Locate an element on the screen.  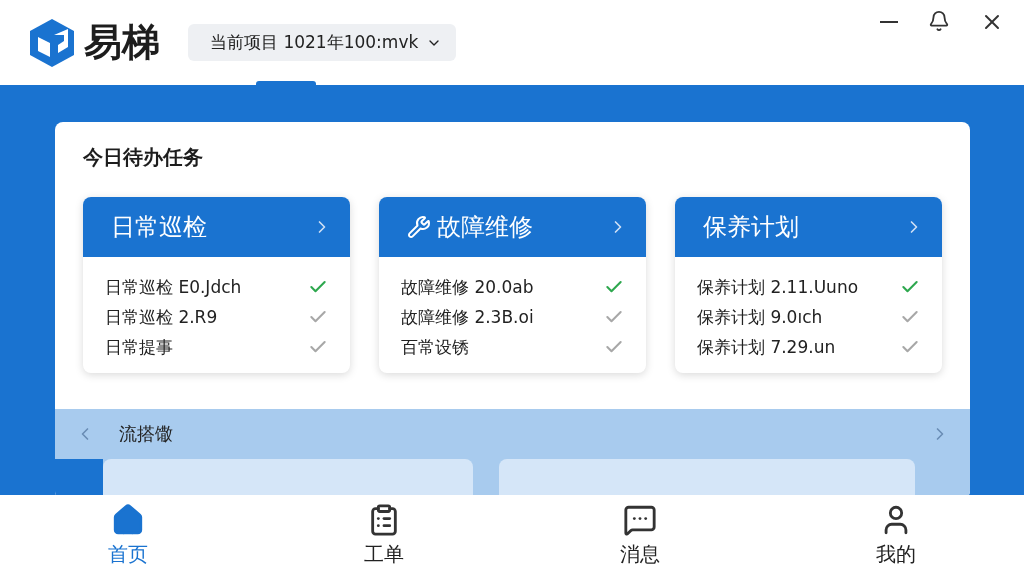
nav-tab: 首页 is located at coordinates (128, 535).